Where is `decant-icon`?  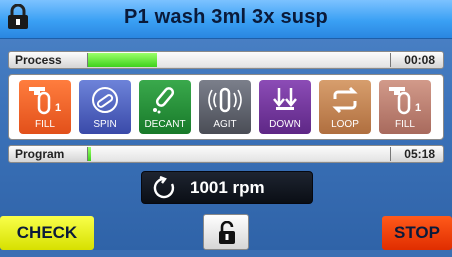
decant-icon is located at coordinates (165, 100).